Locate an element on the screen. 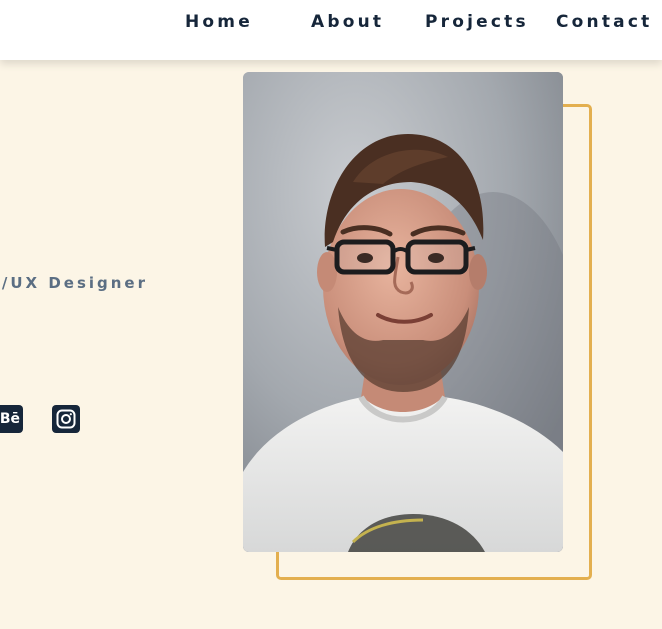 This screenshot has height=629, width=662. nav-link-projects: Projects is located at coordinates (477, 22).